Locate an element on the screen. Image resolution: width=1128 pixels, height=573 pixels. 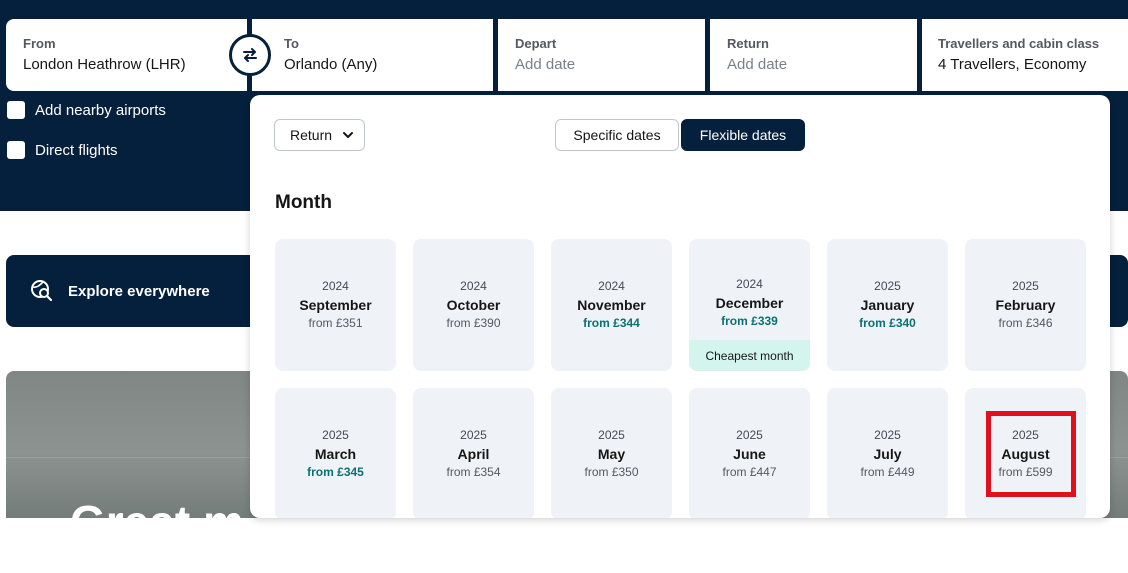
month-card-name: March is located at coordinates (335, 454).